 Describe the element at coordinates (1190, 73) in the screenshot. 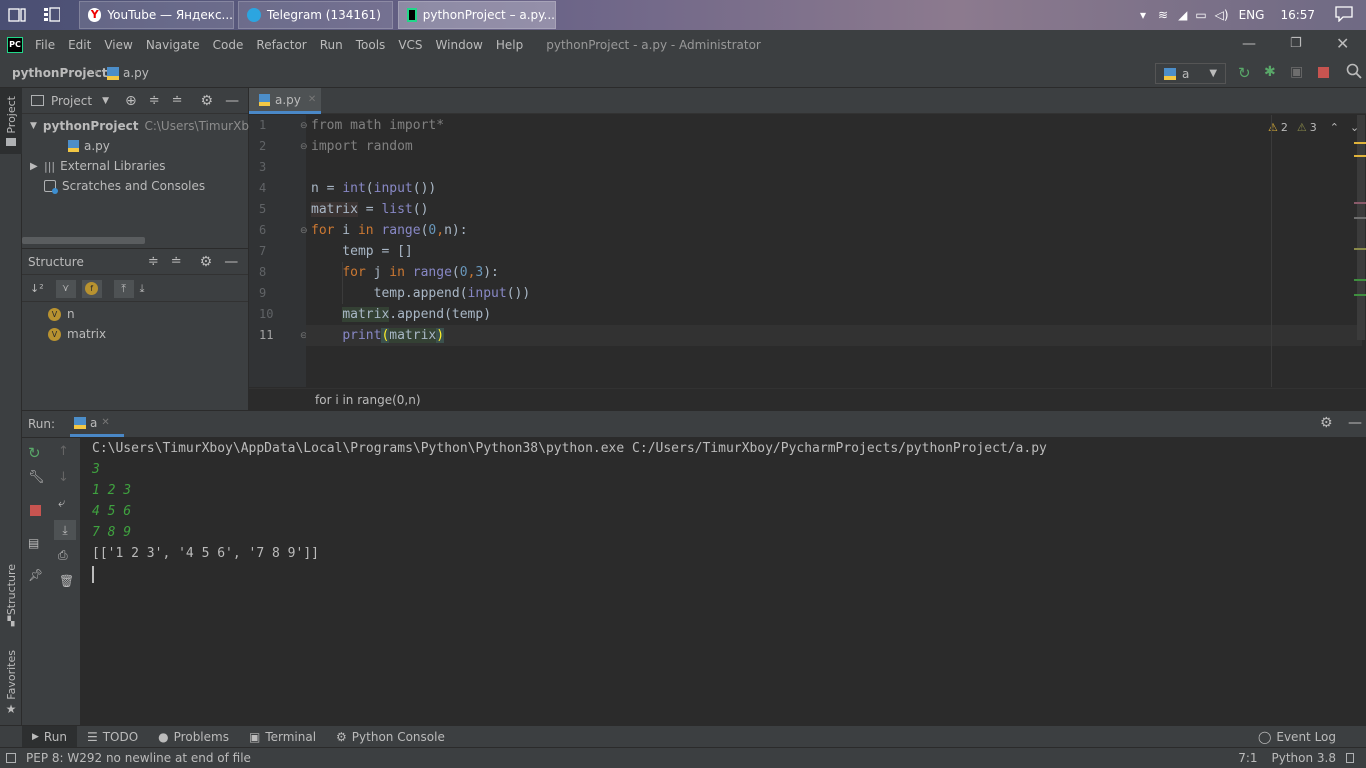

I see `run-config-select: a ▼` at that location.